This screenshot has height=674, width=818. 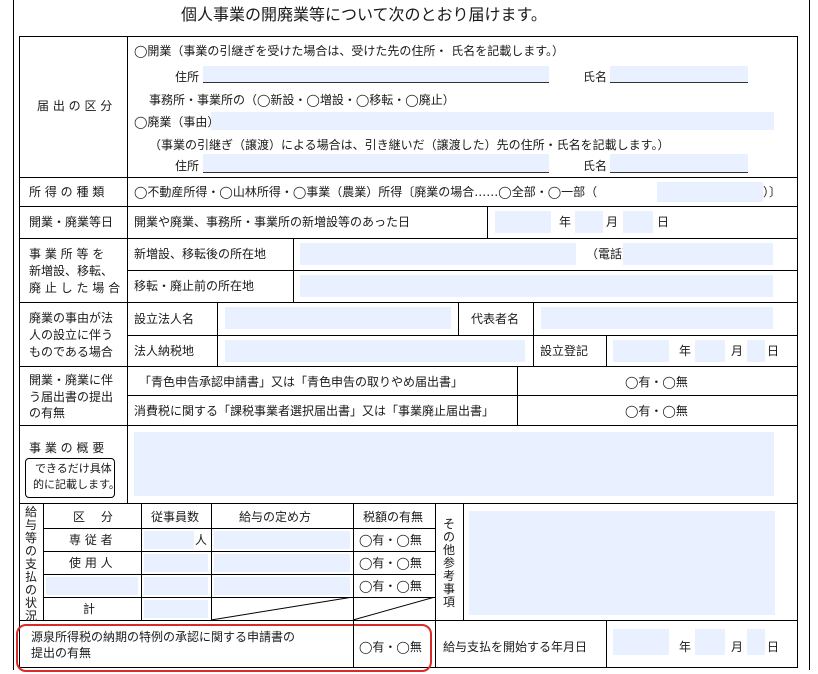 What do you see at coordinates (67, 448) in the screenshot?
I see `summary-label: 事 業 の 概 要` at bounding box center [67, 448].